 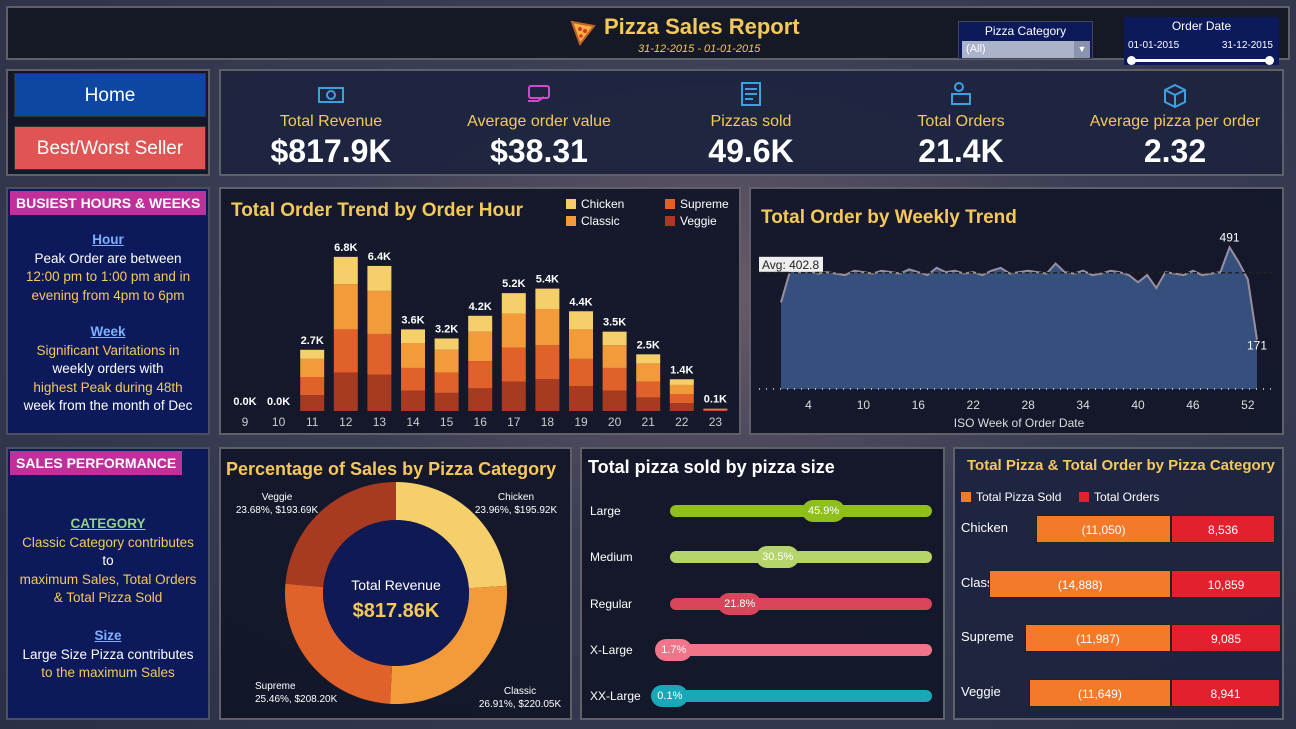 I want to click on total-pizza-sold-bar: (14,888), so click(x=1080, y=584).